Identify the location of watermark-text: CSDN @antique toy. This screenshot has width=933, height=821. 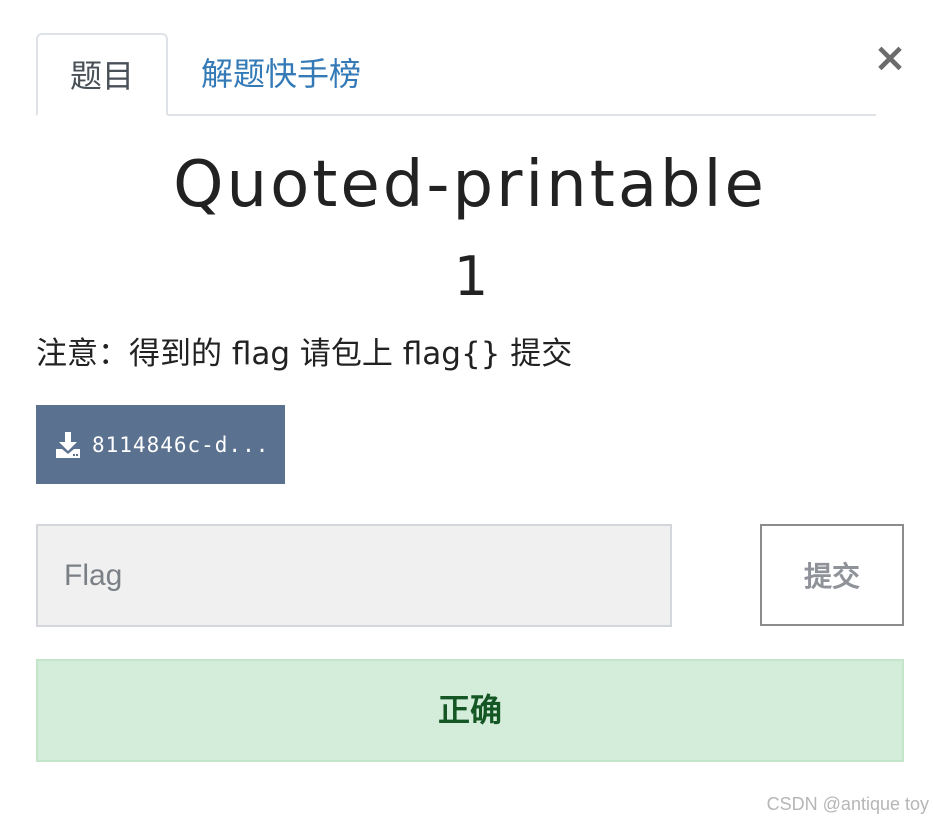
(847, 804).